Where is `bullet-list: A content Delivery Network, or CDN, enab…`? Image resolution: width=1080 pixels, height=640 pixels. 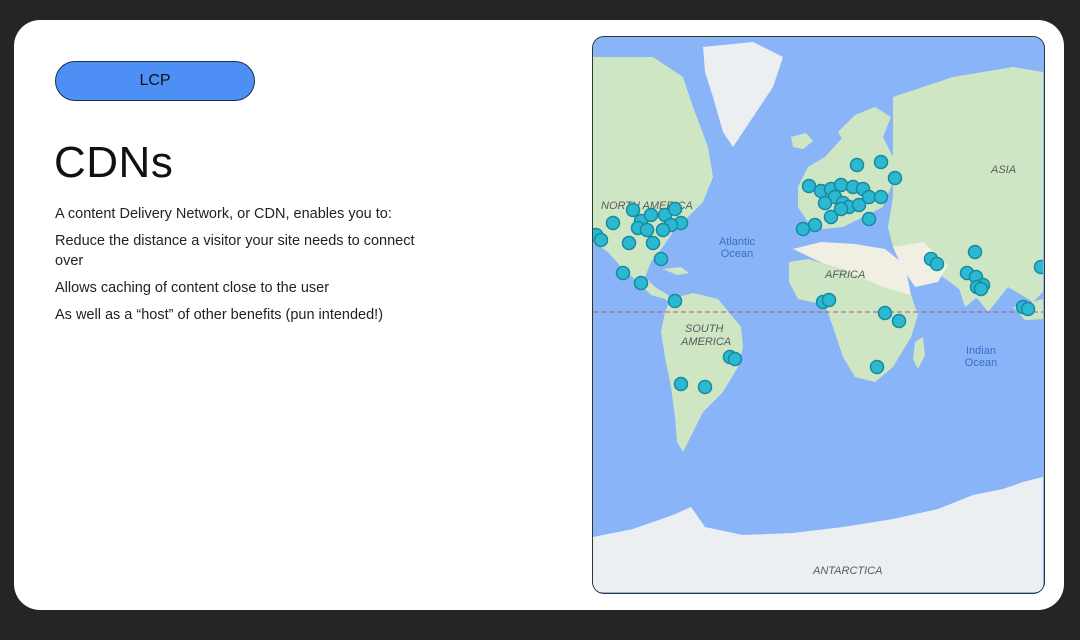 bullet-list: A content Delivery Network, or CDN, enab… is located at coordinates (235, 268).